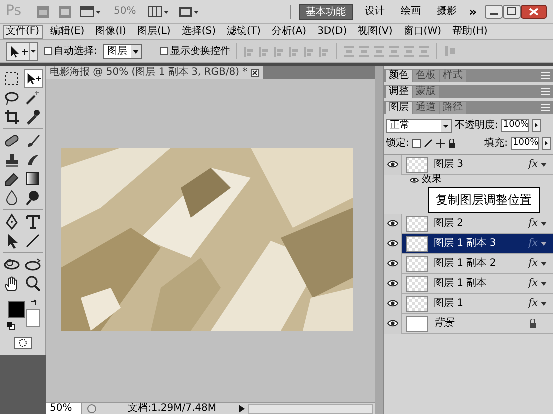 The width and height of the screenshot is (553, 414). I want to click on opacity-field: 100%, so click(515, 125).